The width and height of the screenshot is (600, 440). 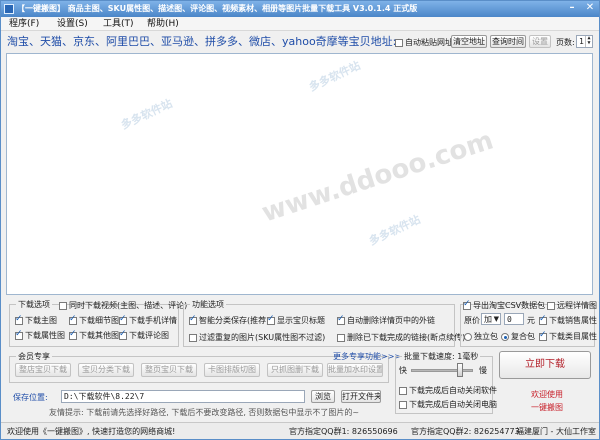 I want to click on status-welcome: 欢迎使用《一键搬图》, 快速打造您的网络商城!, so click(x=91, y=431).